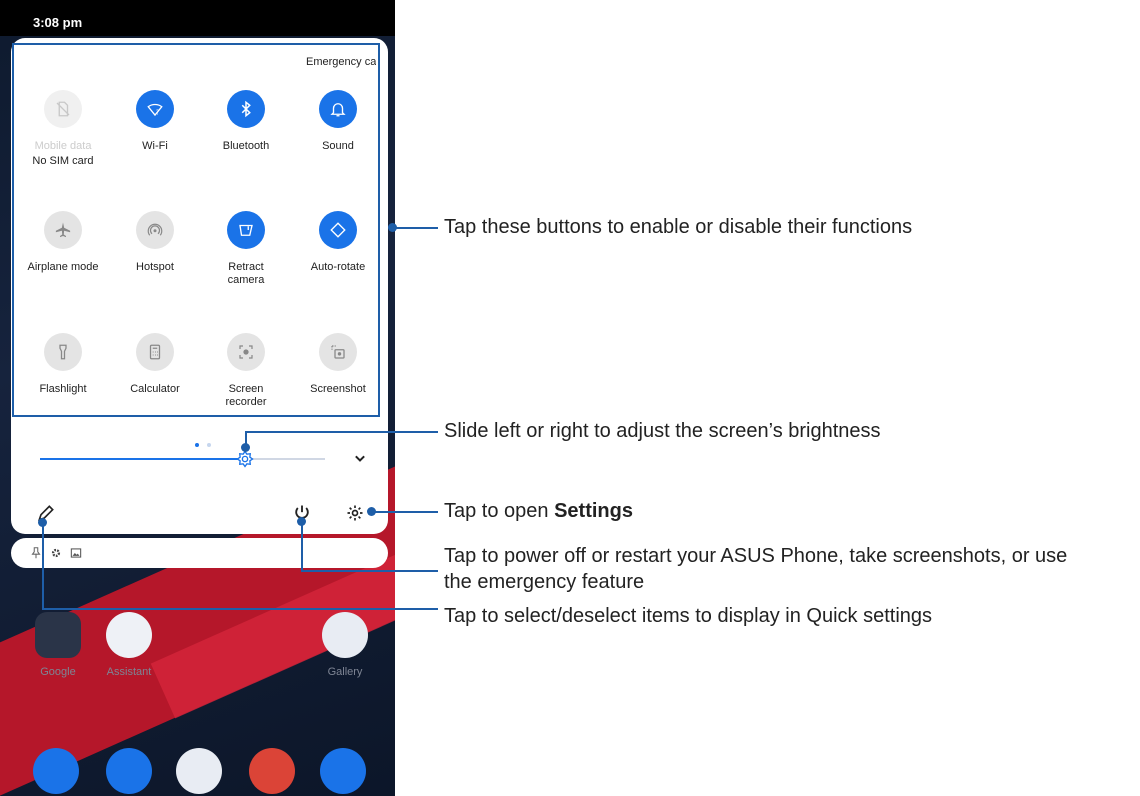 The width and height of the screenshot is (1140, 796). What do you see at coordinates (129, 672) in the screenshot?
I see `app-label: Assistant` at bounding box center [129, 672].